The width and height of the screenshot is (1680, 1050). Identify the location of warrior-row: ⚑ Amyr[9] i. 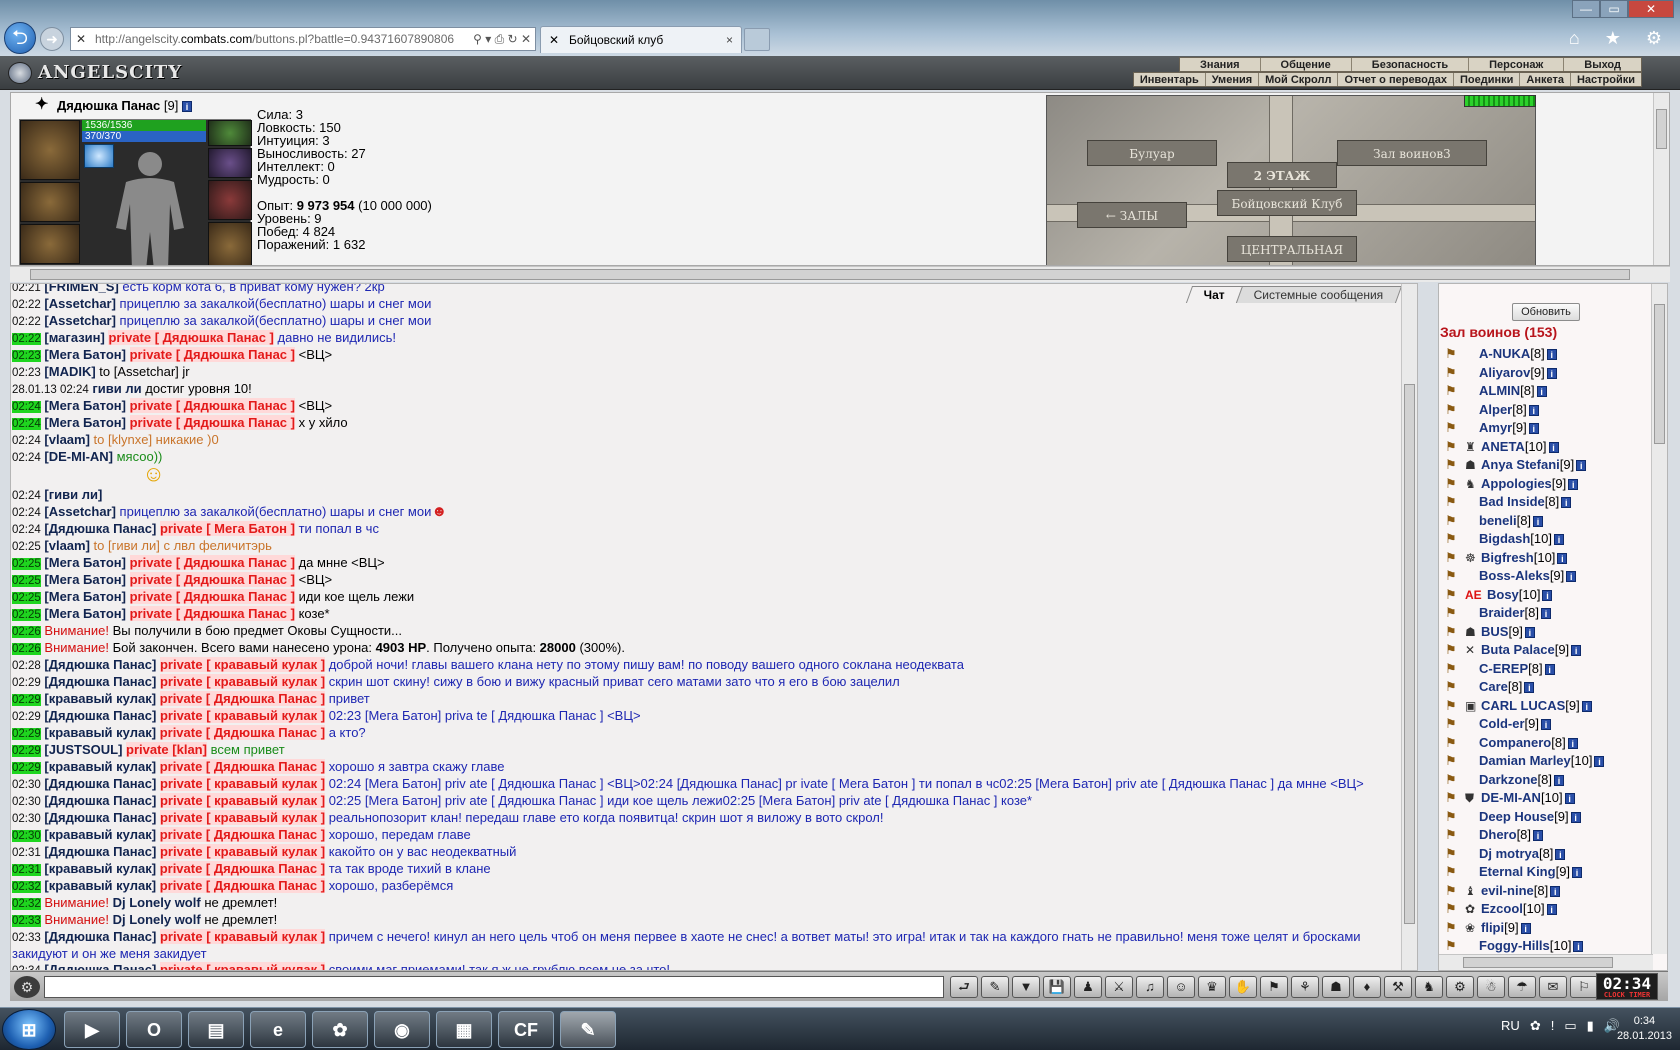
(1543, 428).